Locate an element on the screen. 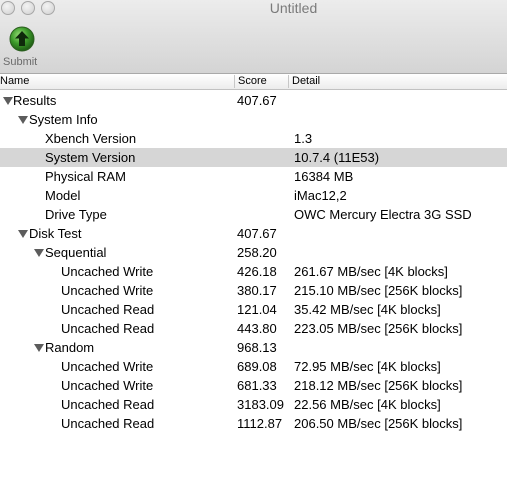  row-name: Drive Type is located at coordinates (76, 214).